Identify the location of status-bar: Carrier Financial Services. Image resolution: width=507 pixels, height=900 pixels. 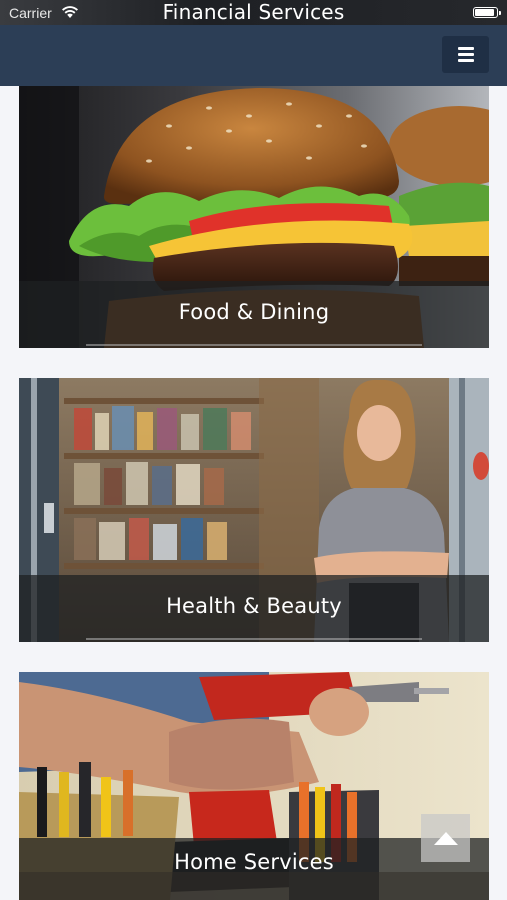
(253, 12).